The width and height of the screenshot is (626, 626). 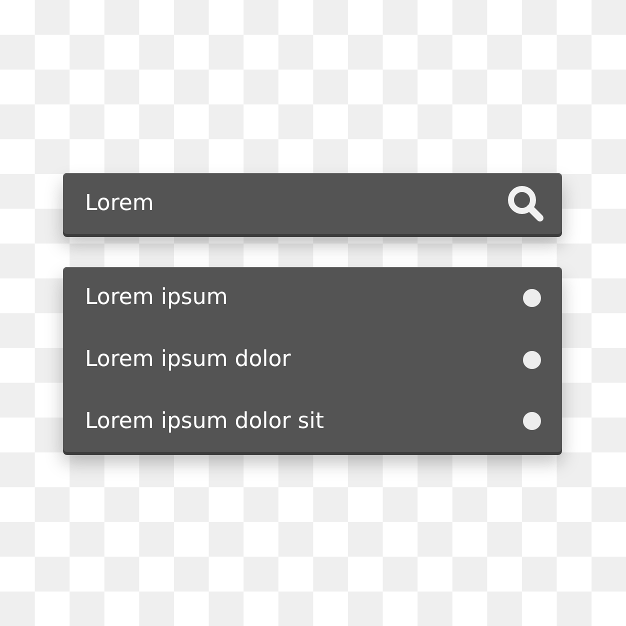 I want to click on result-item: Lorem ipsum dolor, so click(x=188, y=359).